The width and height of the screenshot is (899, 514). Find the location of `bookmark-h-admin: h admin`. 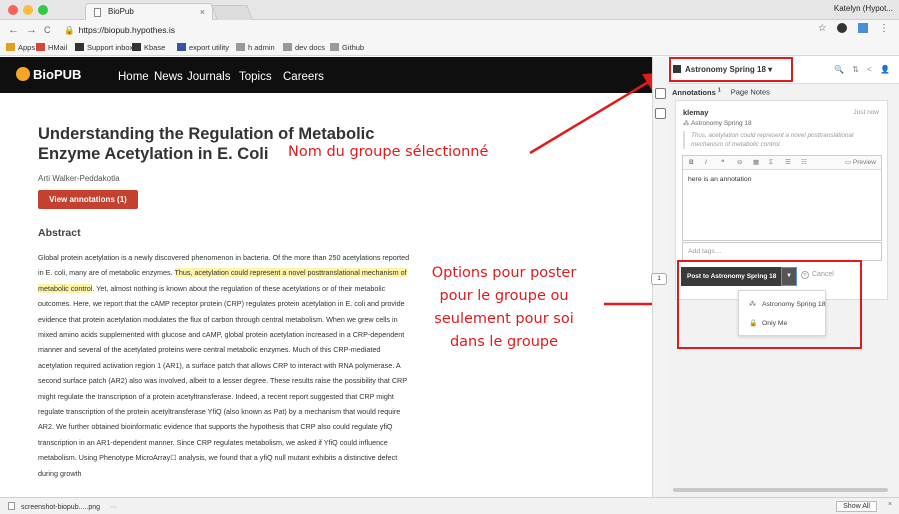

bookmark-h-admin: h admin is located at coordinates (255, 48).